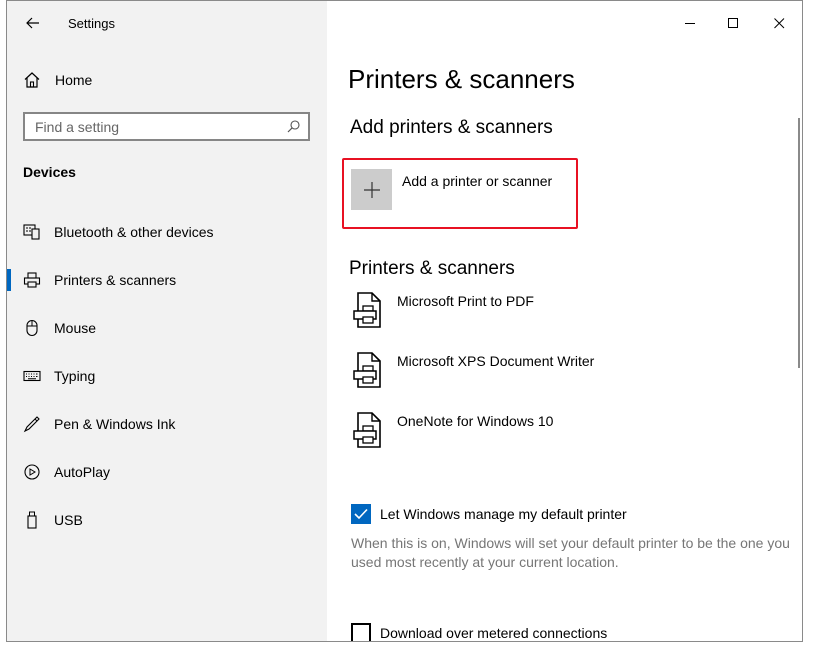  I want to click on default-printer-checkbox-row: Let Windows manage my default printer, so click(489, 514).